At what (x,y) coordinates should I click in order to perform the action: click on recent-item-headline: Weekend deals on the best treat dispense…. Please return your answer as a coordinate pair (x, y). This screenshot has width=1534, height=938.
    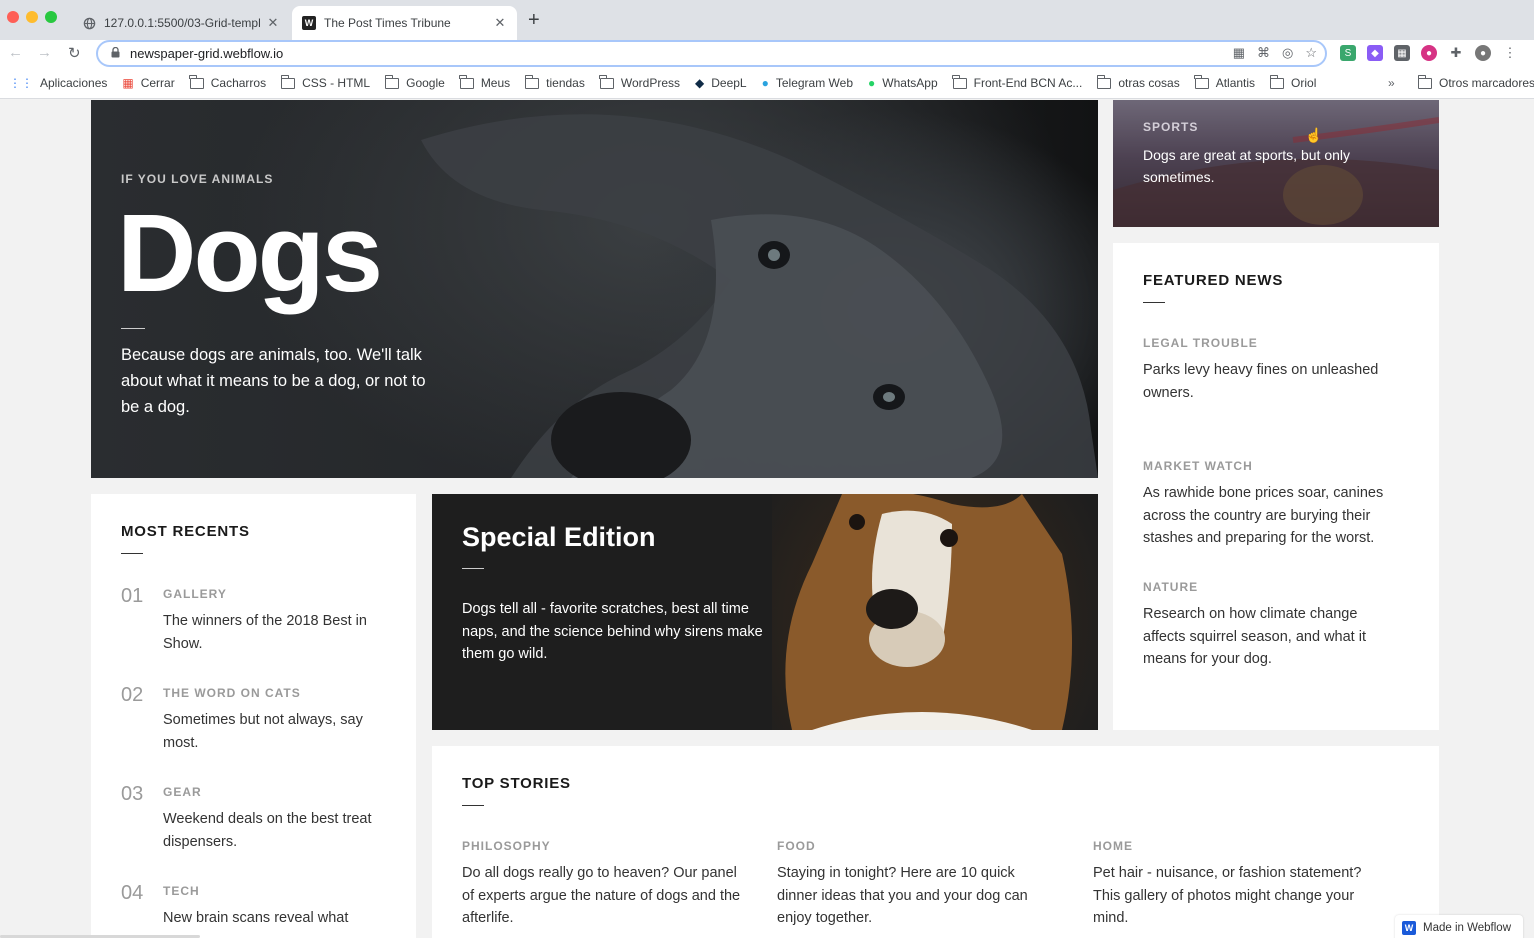
    Looking at the image, I should click on (275, 830).